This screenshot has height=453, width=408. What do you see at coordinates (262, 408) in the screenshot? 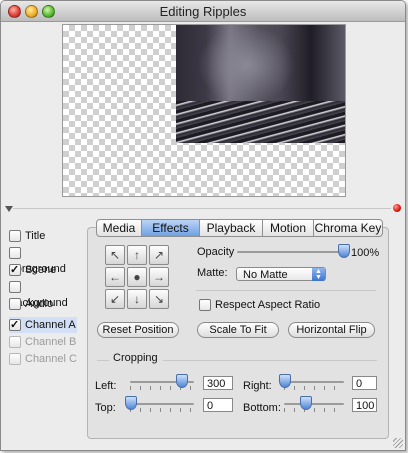
I see `crop-bottom-label: Bottom:` at bounding box center [262, 408].